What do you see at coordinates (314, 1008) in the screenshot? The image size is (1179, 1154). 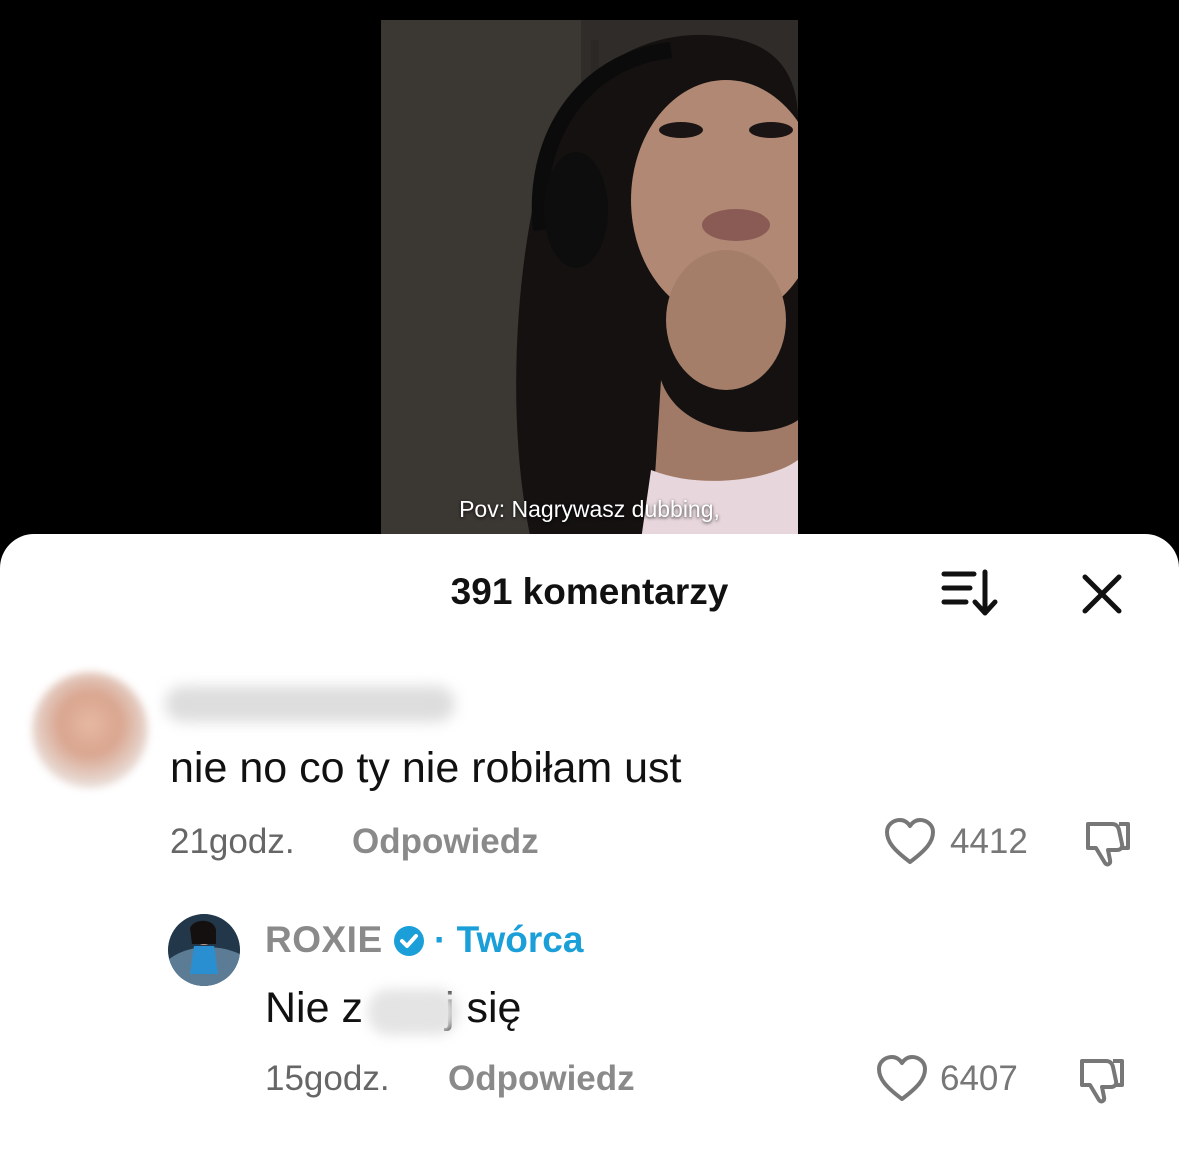 I see `reply-text-start: Nie z` at bounding box center [314, 1008].